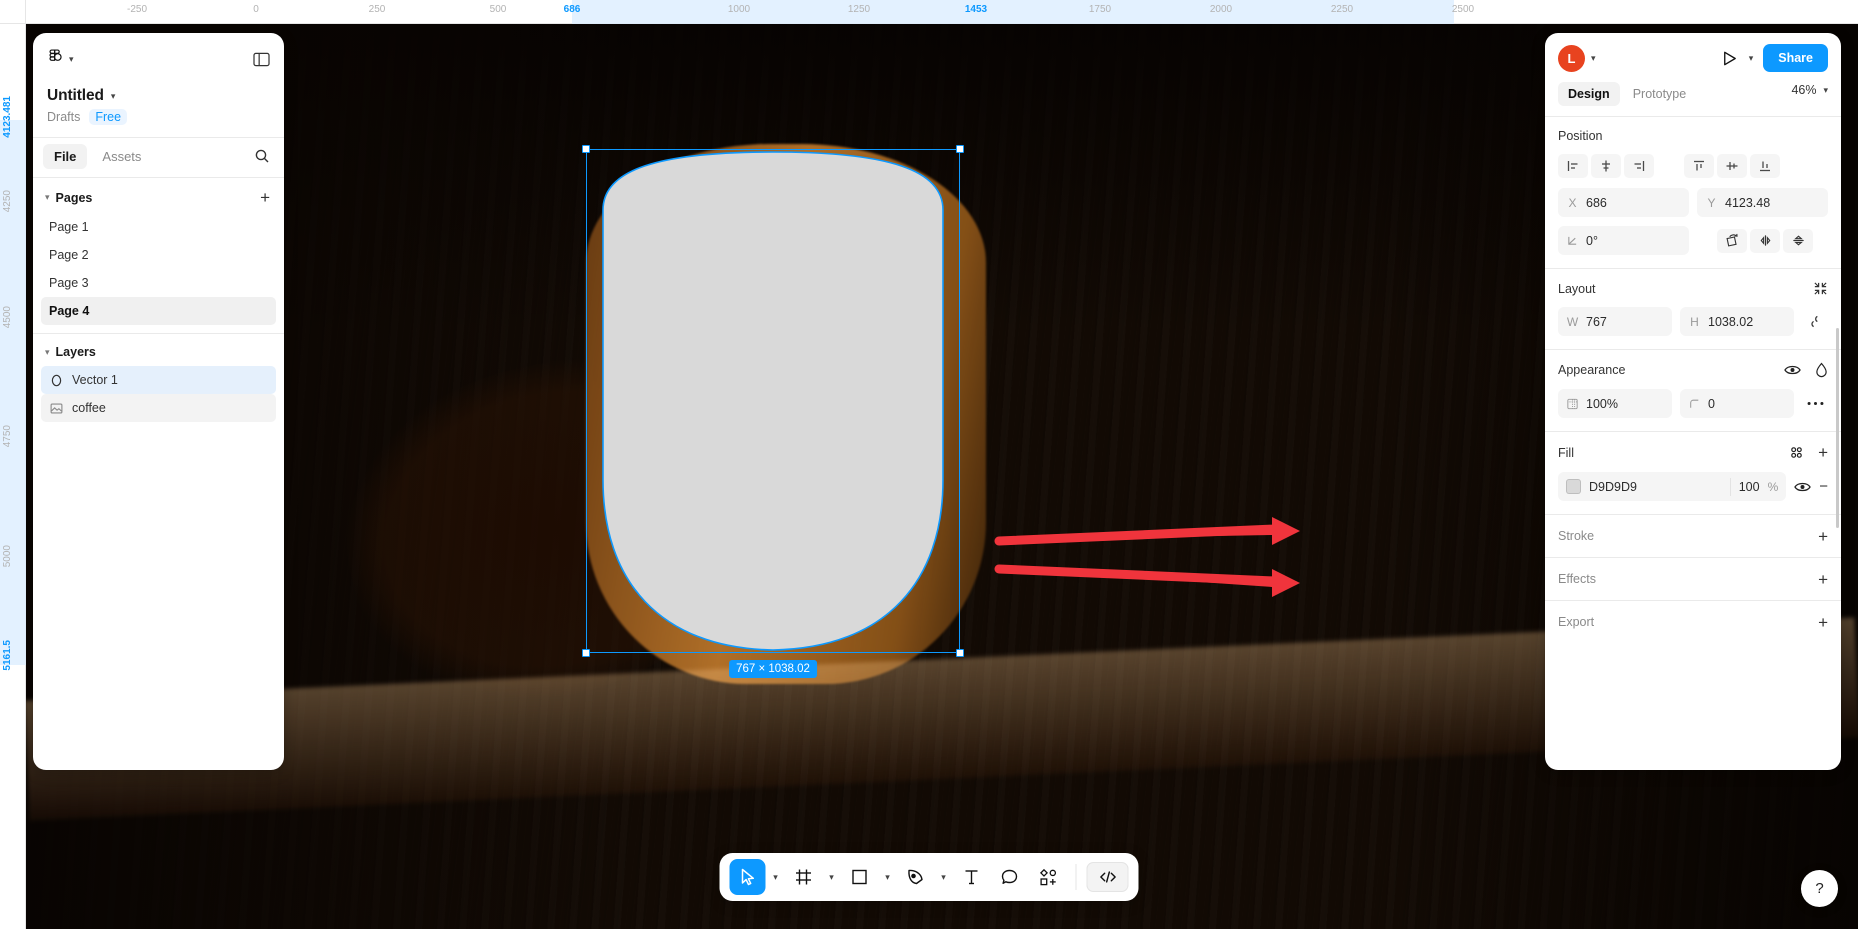 This screenshot has height=929, width=1858. What do you see at coordinates (1580, 136) in the screenshot?
I see `position-title: Position` at bounding box center [1580, 136].